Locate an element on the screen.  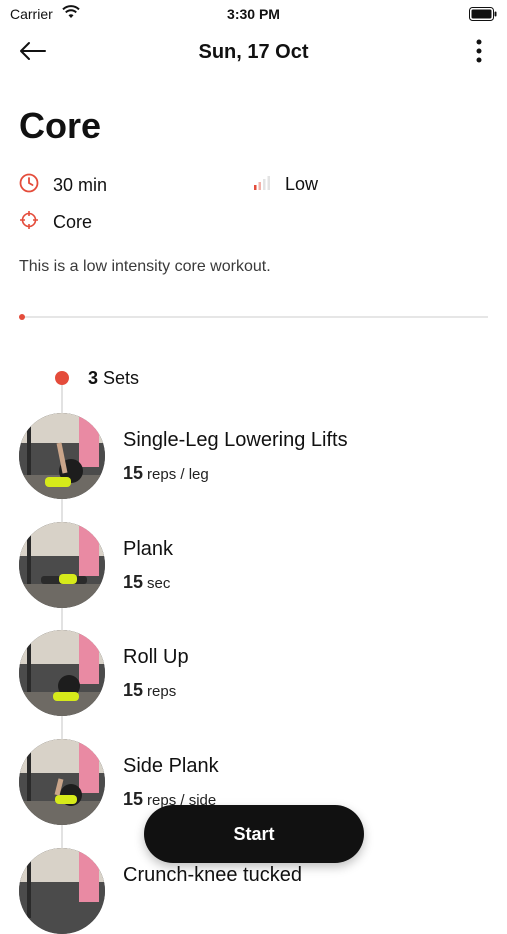
exercise-name: Plank is located at coordinates (148, 549).